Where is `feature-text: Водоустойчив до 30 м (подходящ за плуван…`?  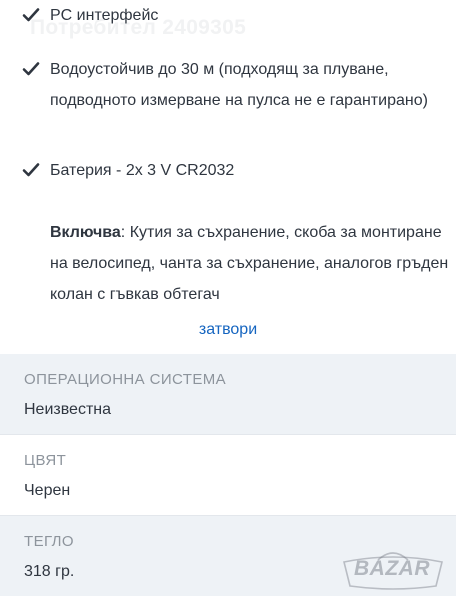
feature-text: Водоустойчив до 30 м (подходящ за плуван… is located at coordinates (239, 85).